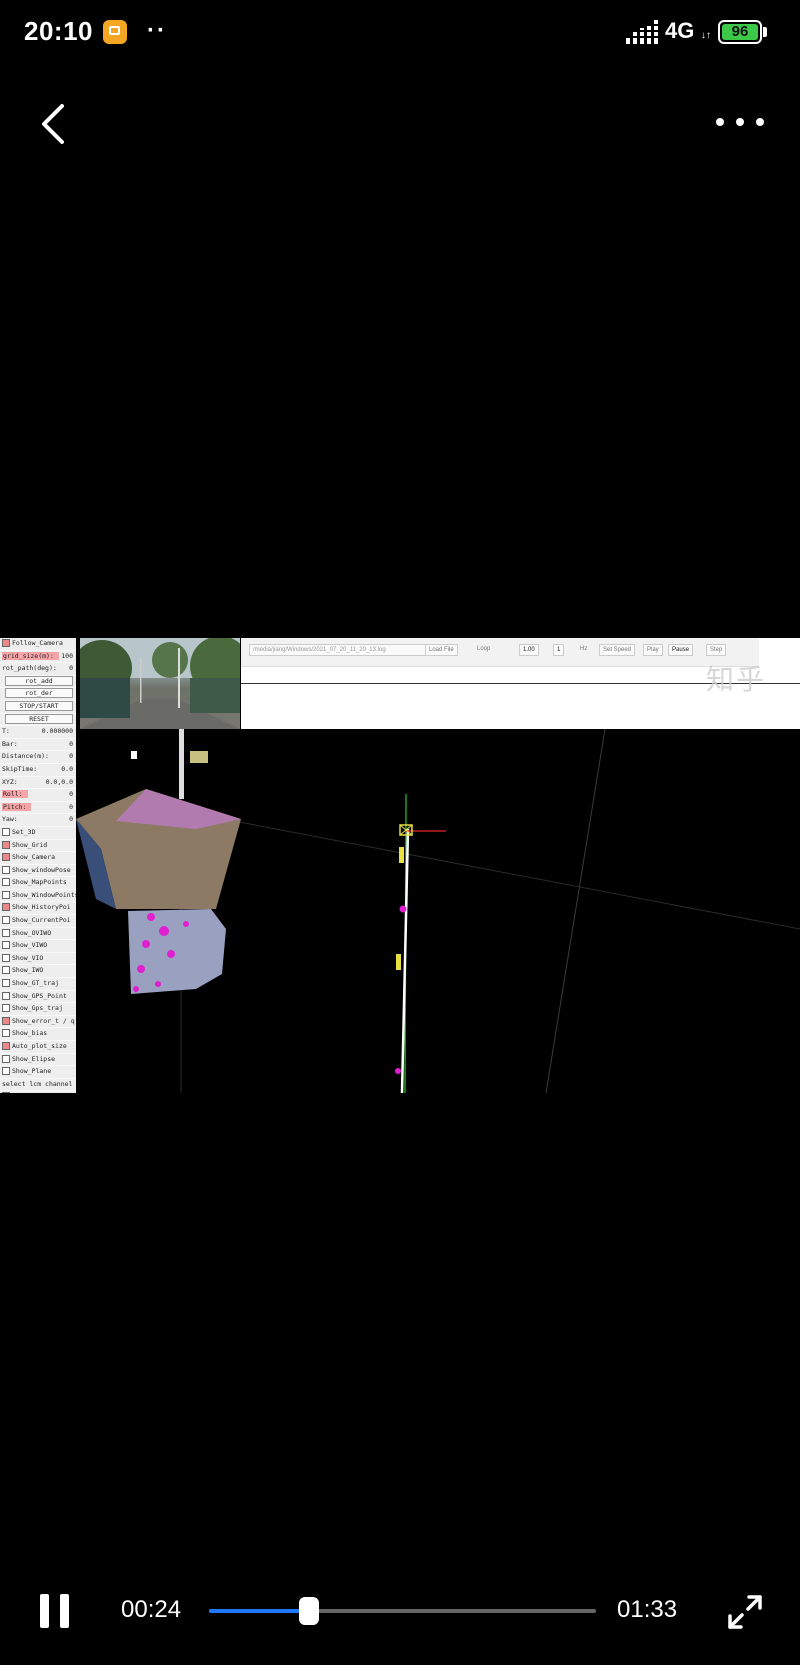 This screenshot has height=1665, width=800. I want to click on step-count-field: 1, so click(559, 650).